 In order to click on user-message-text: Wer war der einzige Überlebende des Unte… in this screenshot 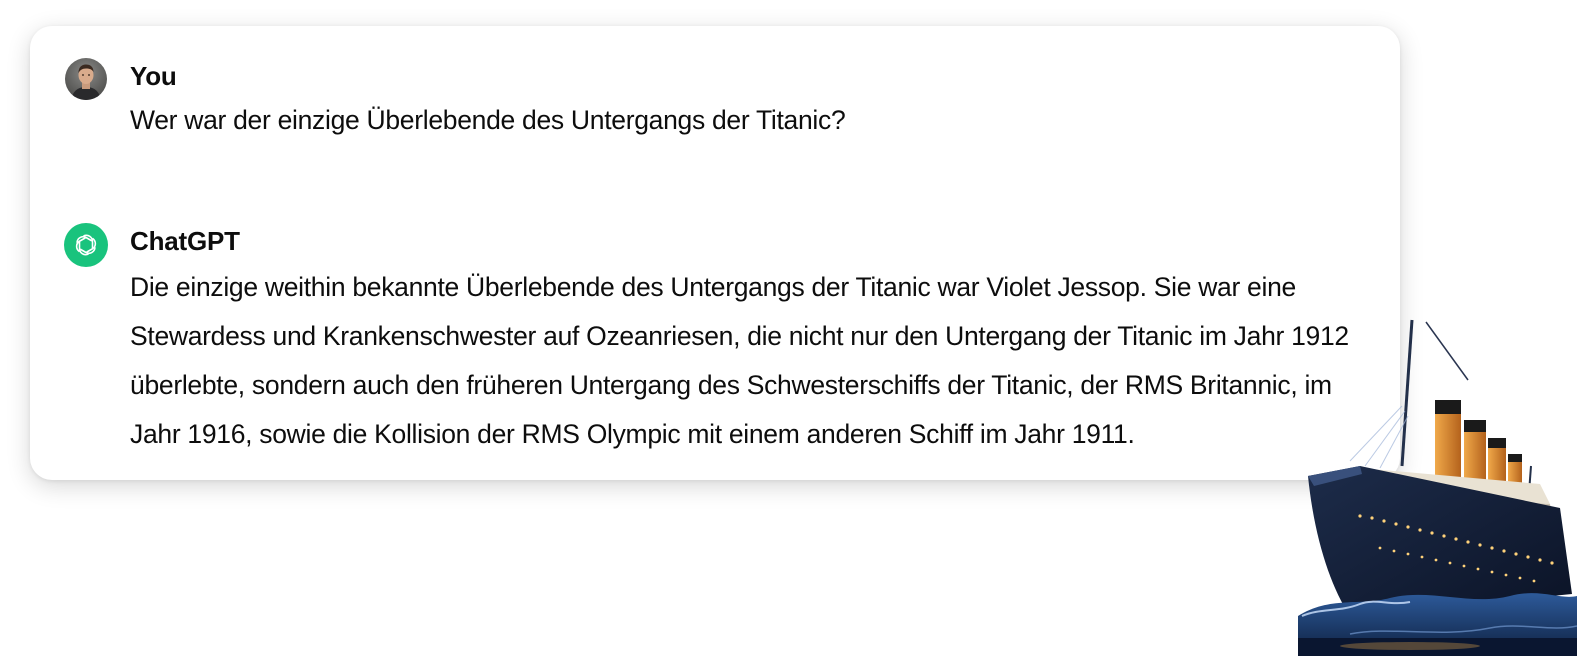, I will do `click(488, 120)`.